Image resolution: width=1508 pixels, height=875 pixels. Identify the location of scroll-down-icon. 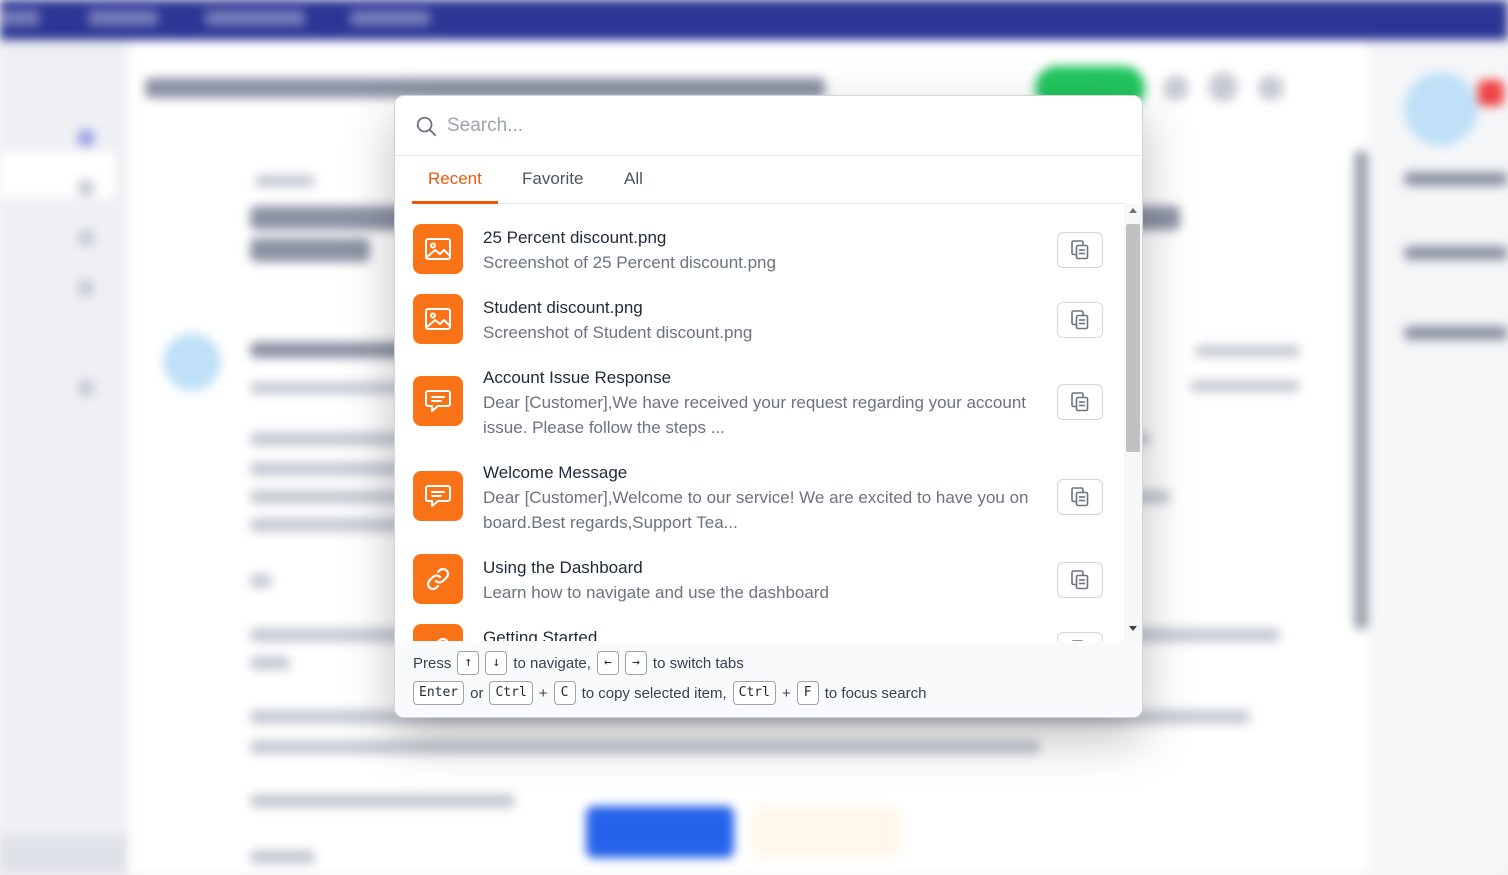
(1133, 628).